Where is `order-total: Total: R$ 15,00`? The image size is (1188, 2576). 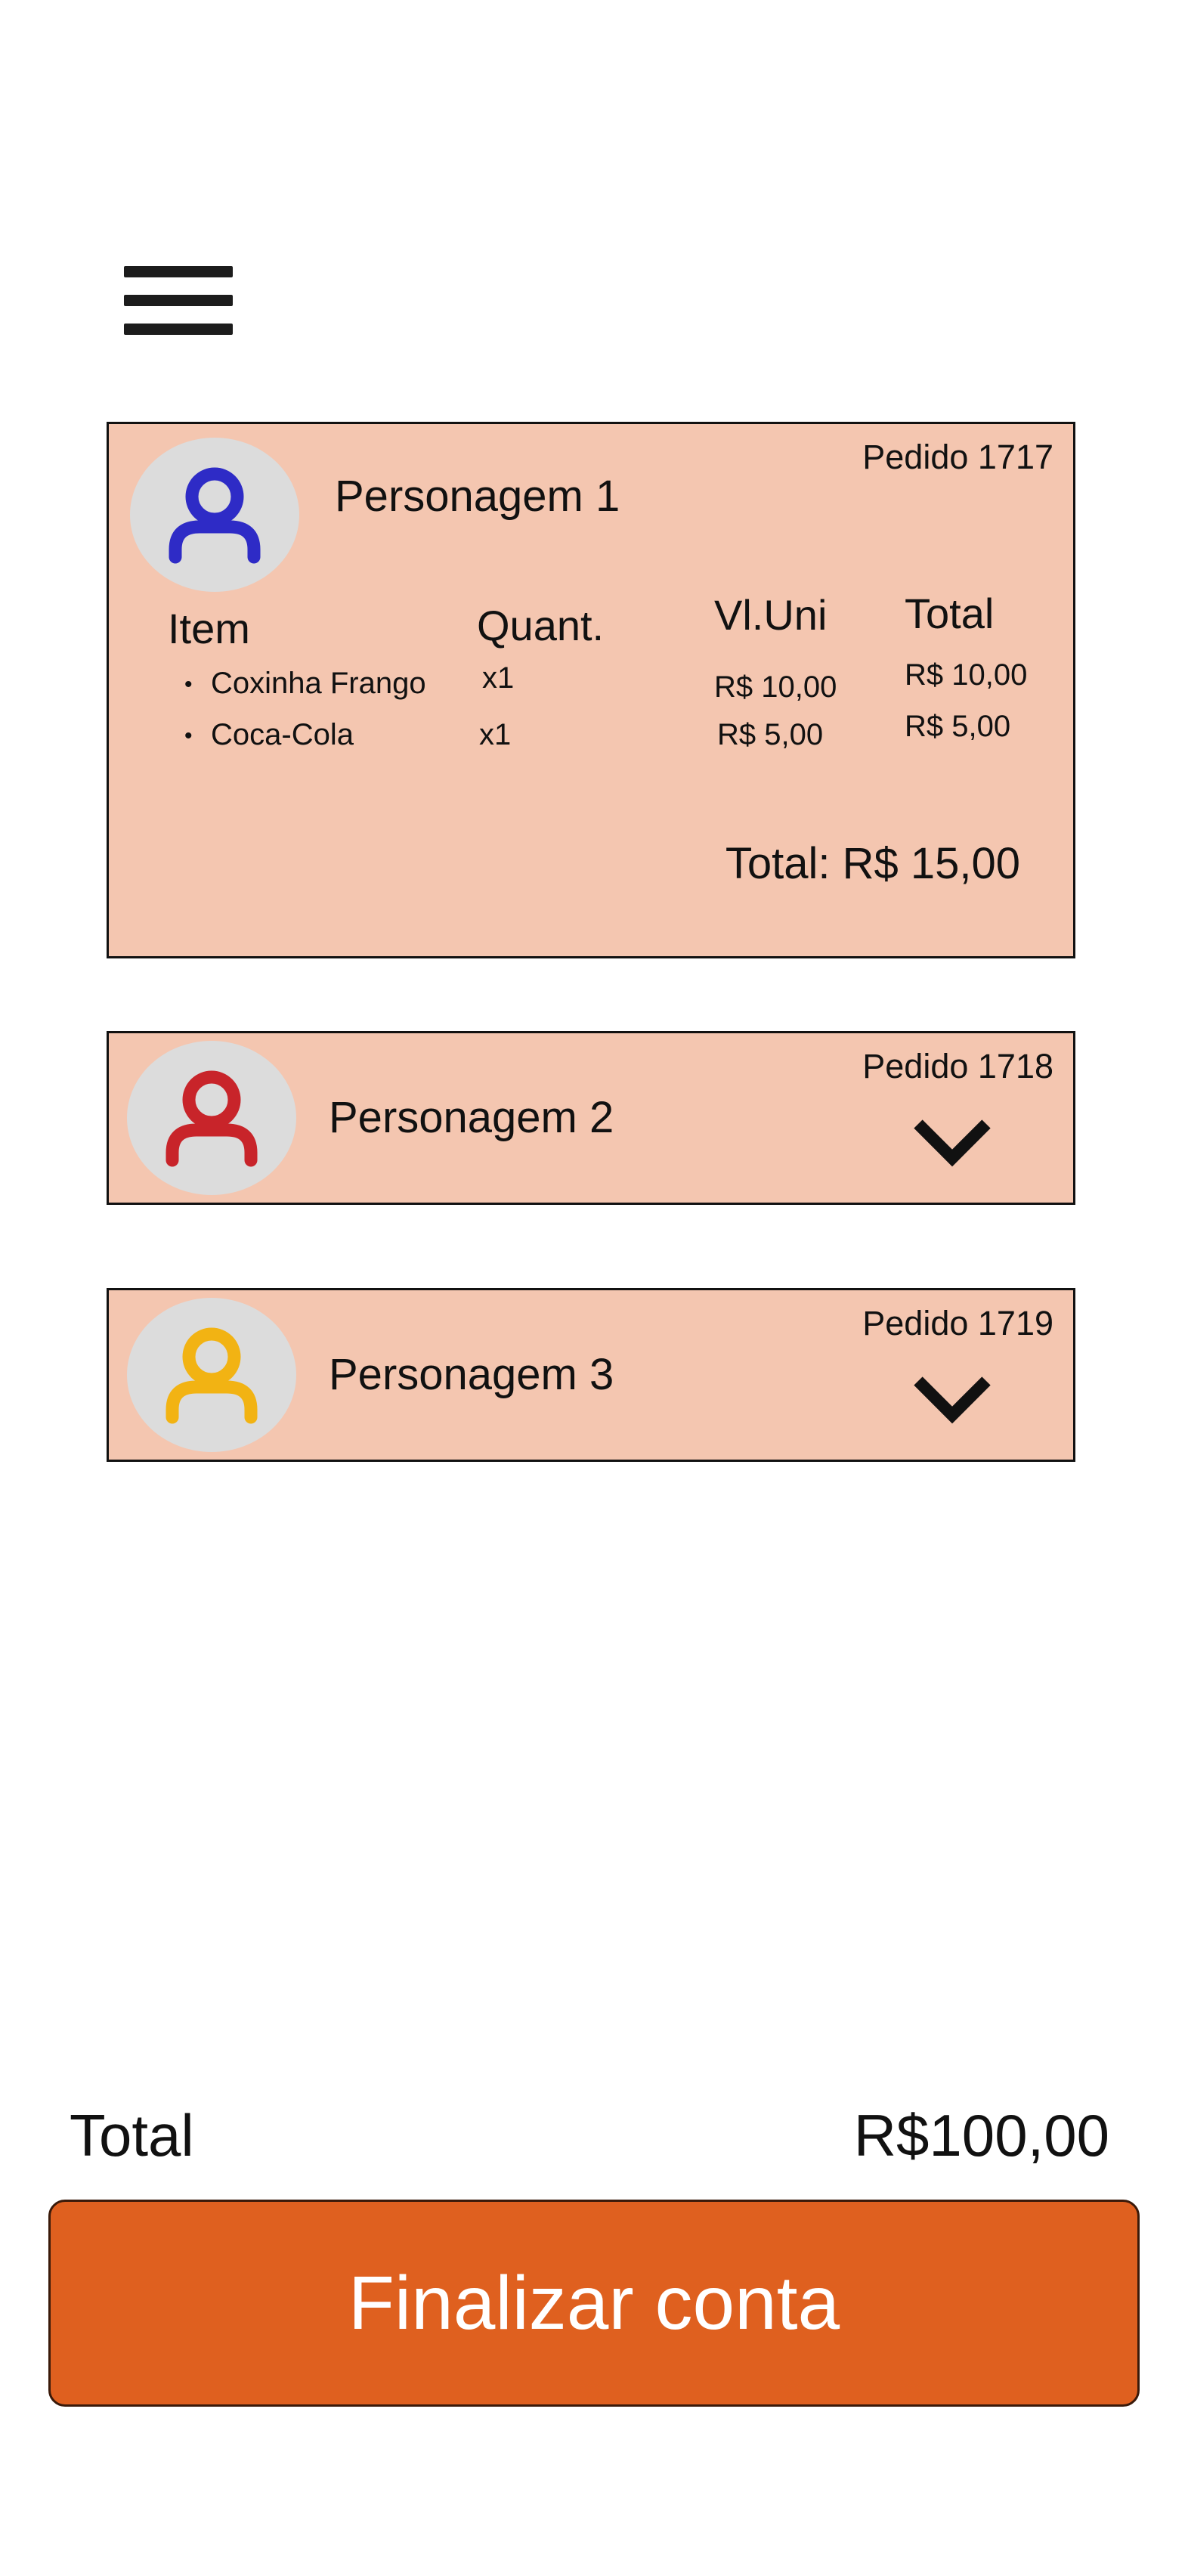
order-total: Total: R$ 15,00 is located at coordinates (873, 863).